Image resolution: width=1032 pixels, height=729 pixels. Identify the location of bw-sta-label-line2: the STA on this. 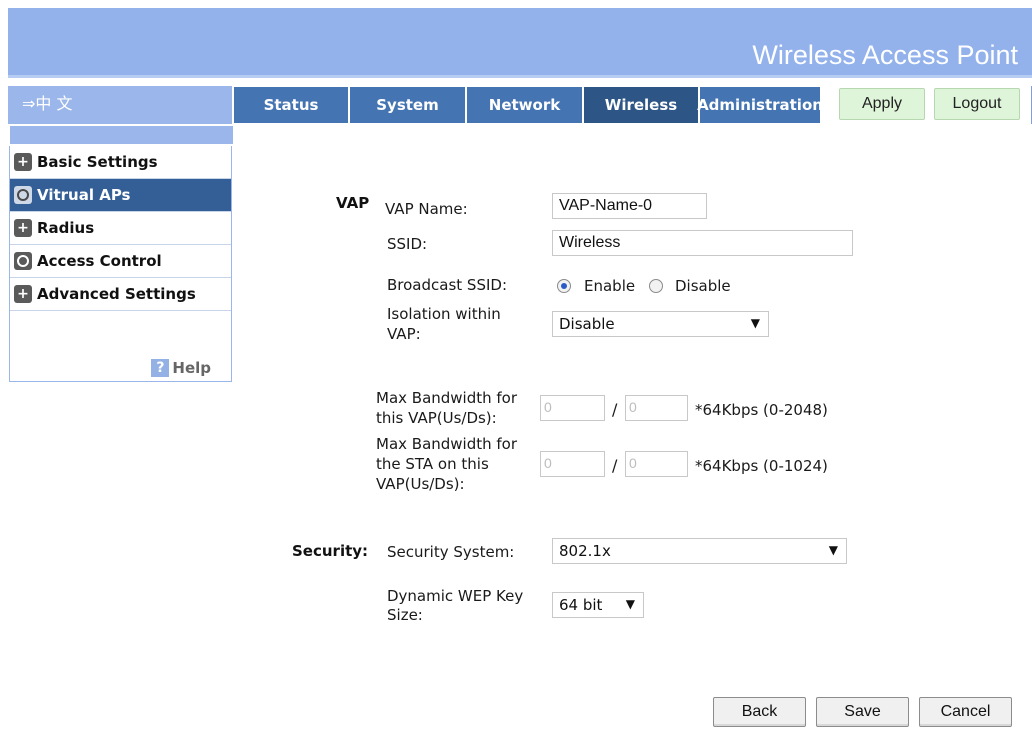
(432, 464).